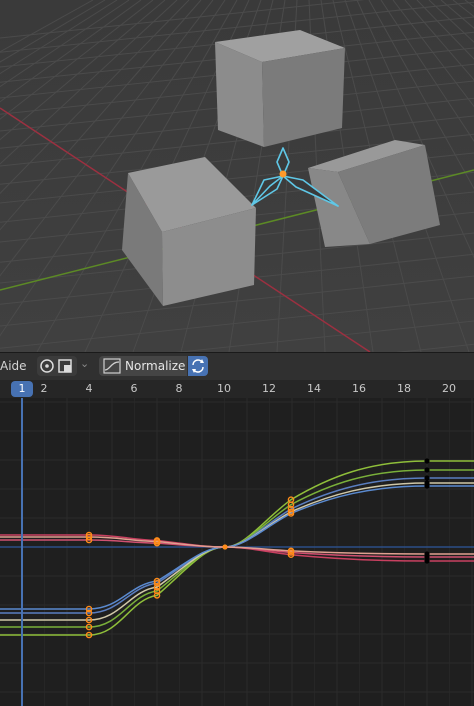 This screenshot has width=474, height=706. What do you see at coordinates (179, 388) in the screenshot?
I see `frame-label: 8` at bounding box center [179, 388].